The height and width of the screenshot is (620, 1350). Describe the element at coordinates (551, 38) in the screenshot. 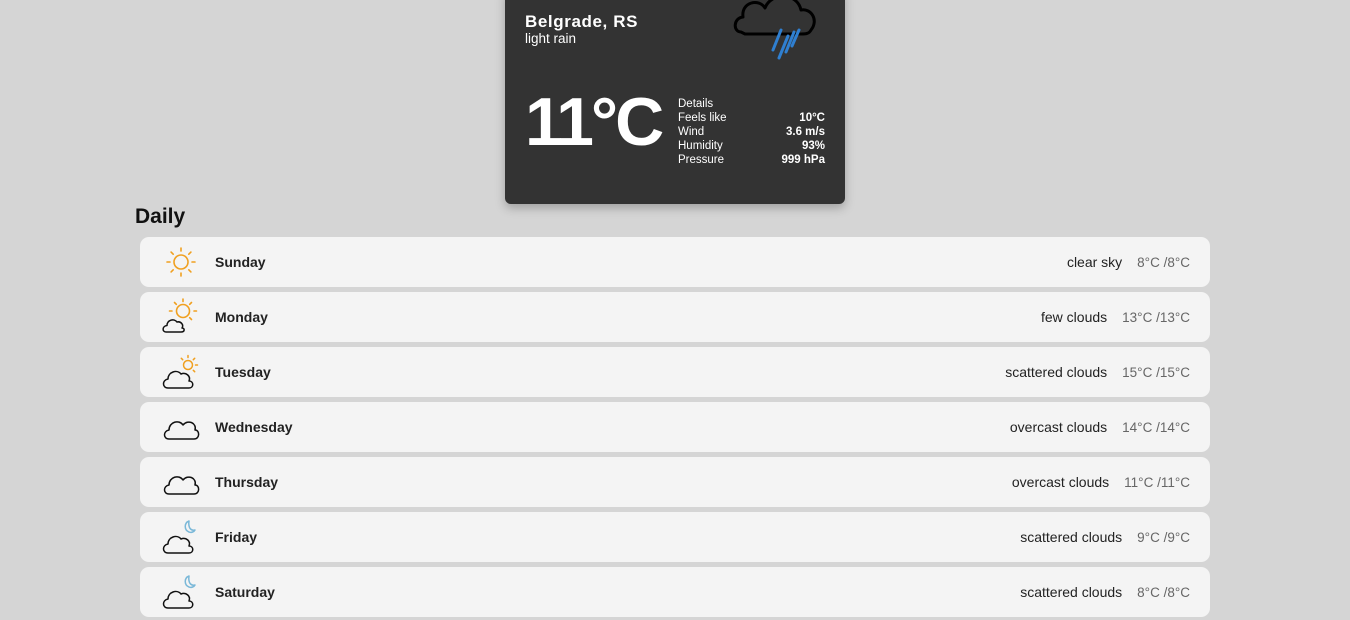

I see `current-description: light rain` at that location.